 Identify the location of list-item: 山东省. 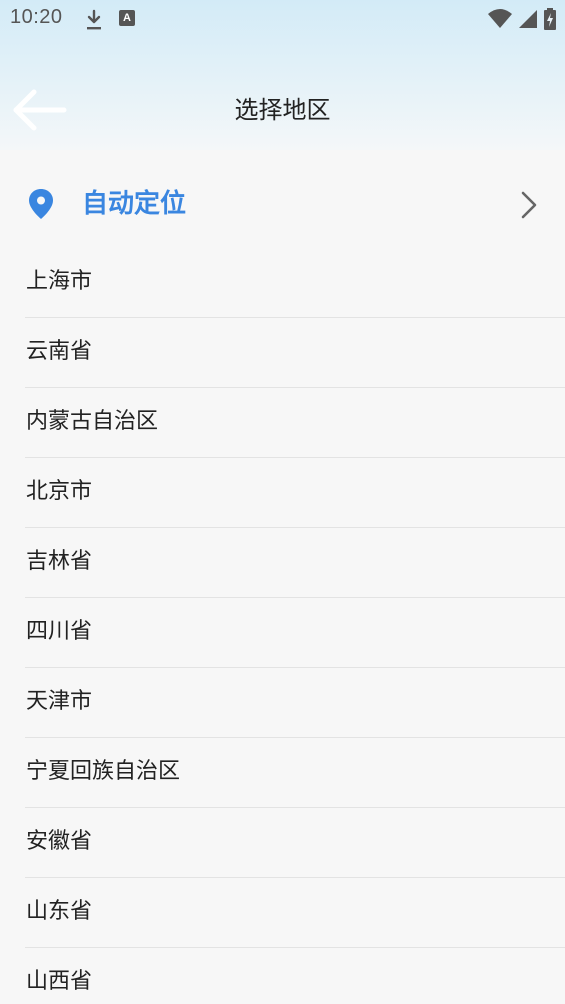
(295, 913).